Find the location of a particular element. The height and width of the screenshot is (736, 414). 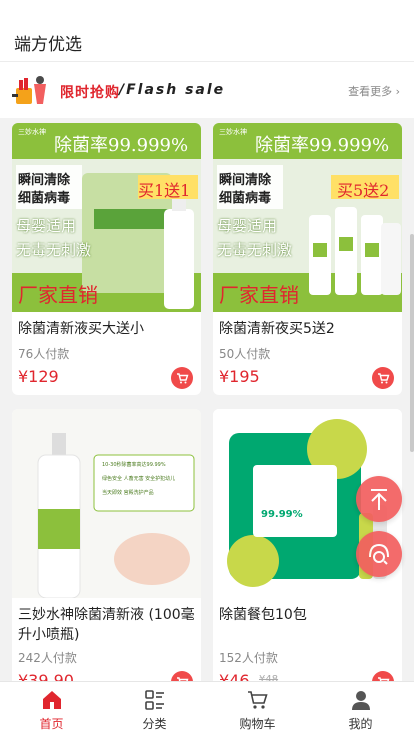

flash-sale-logo-icon is located at coordinates (29, 90).